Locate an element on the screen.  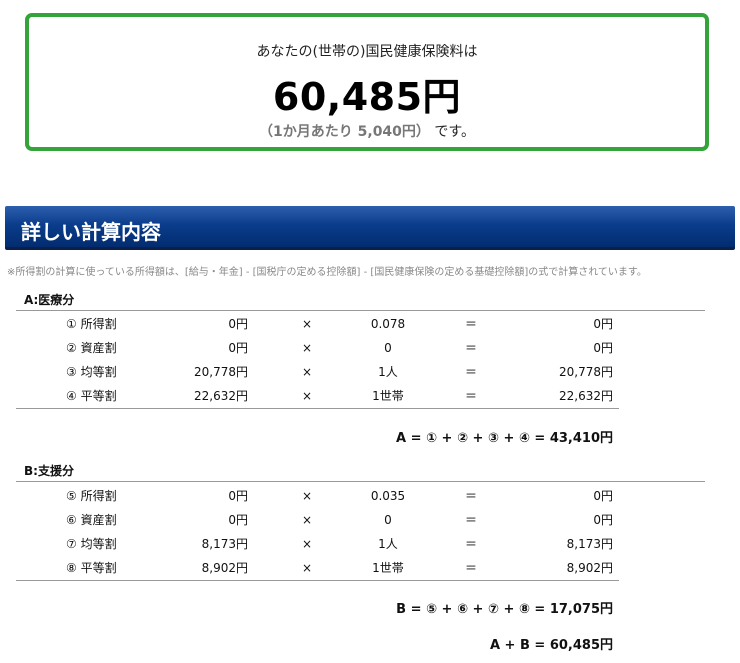
row-base: 8,173円 is located at coordinates (224, 544).